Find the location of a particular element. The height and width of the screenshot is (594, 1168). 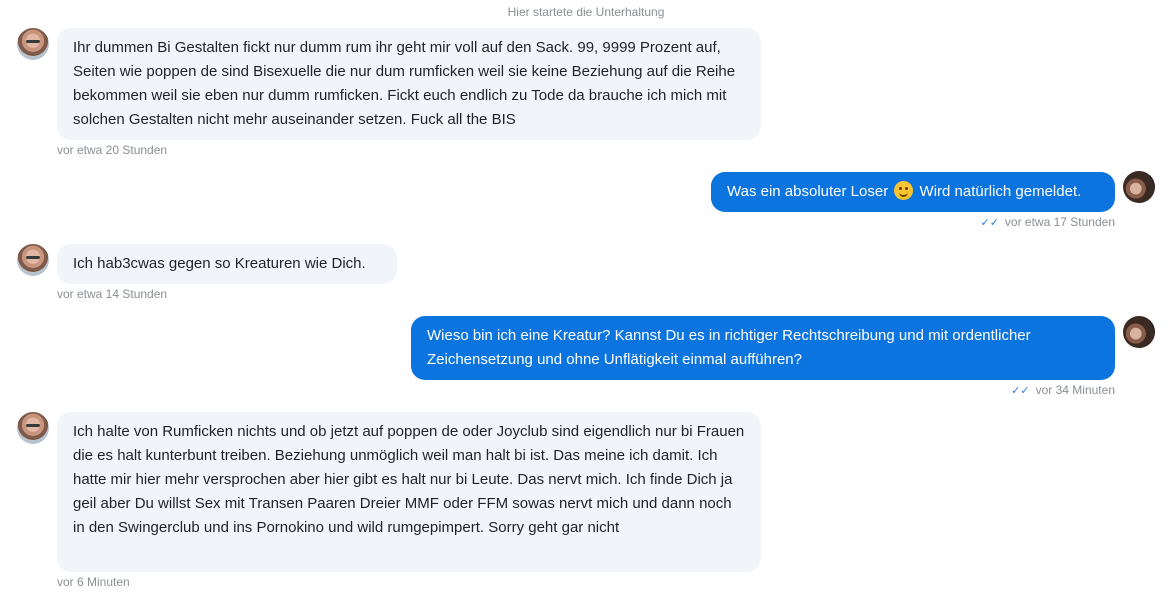

message-timestamp: vor etwa 14 Stunden is located at coordinates (112, 294).